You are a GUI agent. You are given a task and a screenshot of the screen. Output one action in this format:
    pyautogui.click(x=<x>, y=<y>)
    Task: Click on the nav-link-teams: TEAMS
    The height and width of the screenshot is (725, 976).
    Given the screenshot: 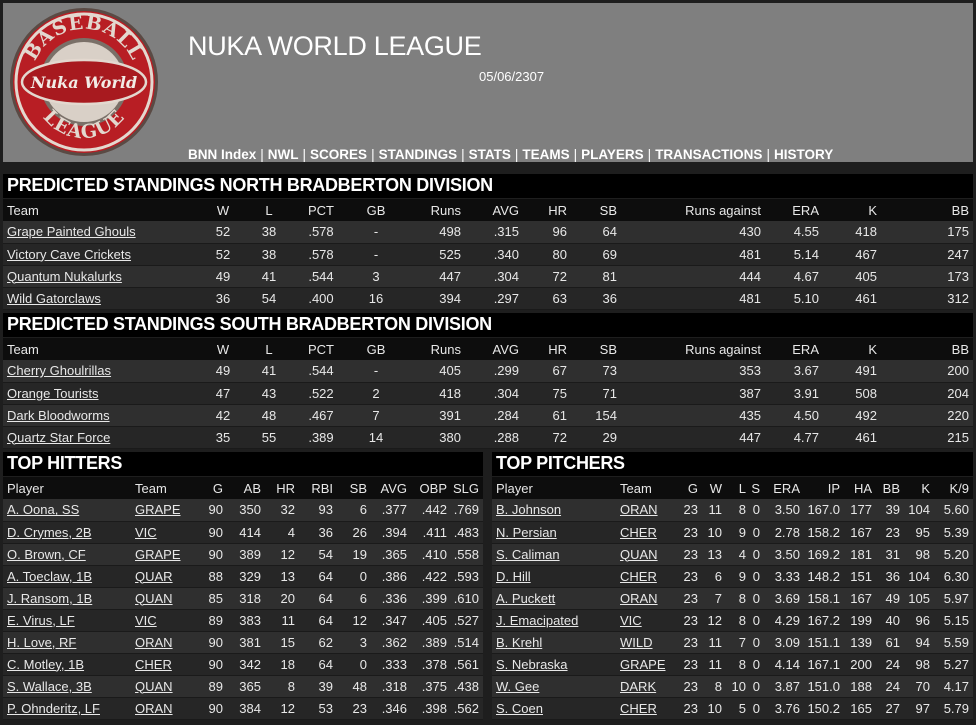 What is the action you would take?
    pyautogui.click(x=545, y=154)
    